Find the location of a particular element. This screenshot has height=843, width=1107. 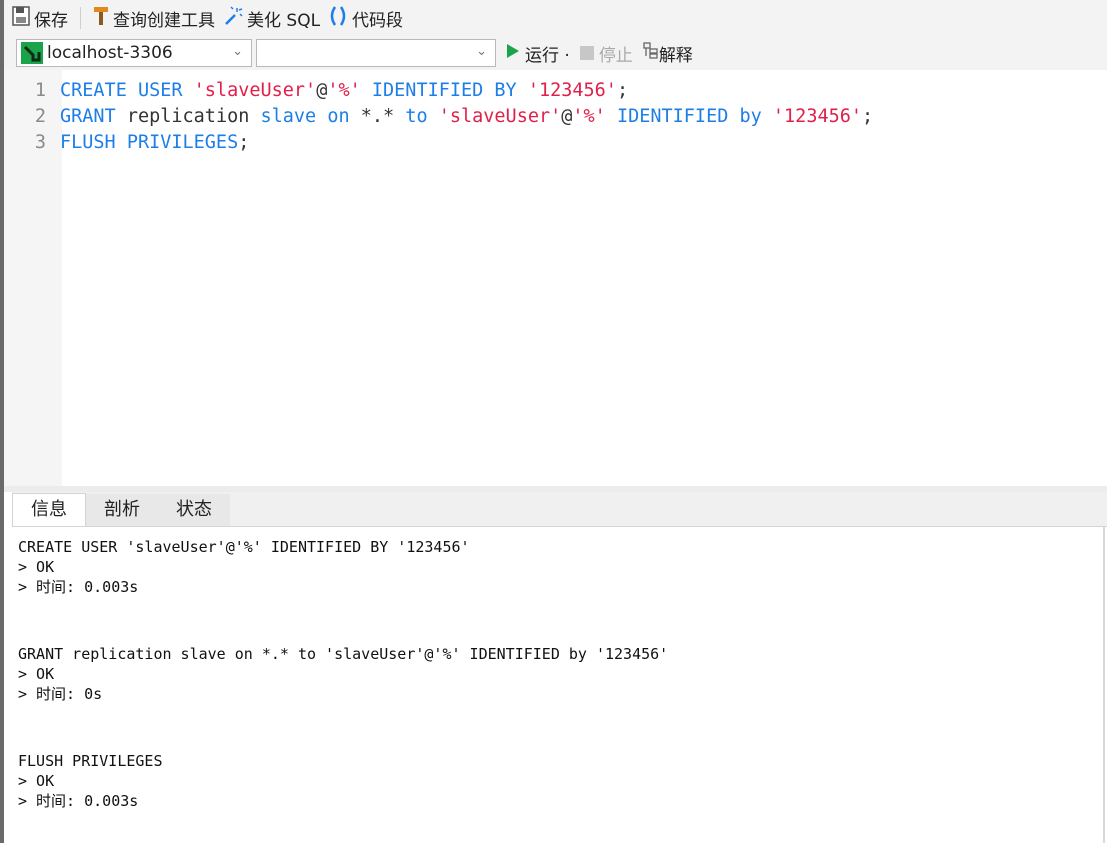

stop-icon is located at coordinates (586, 53).